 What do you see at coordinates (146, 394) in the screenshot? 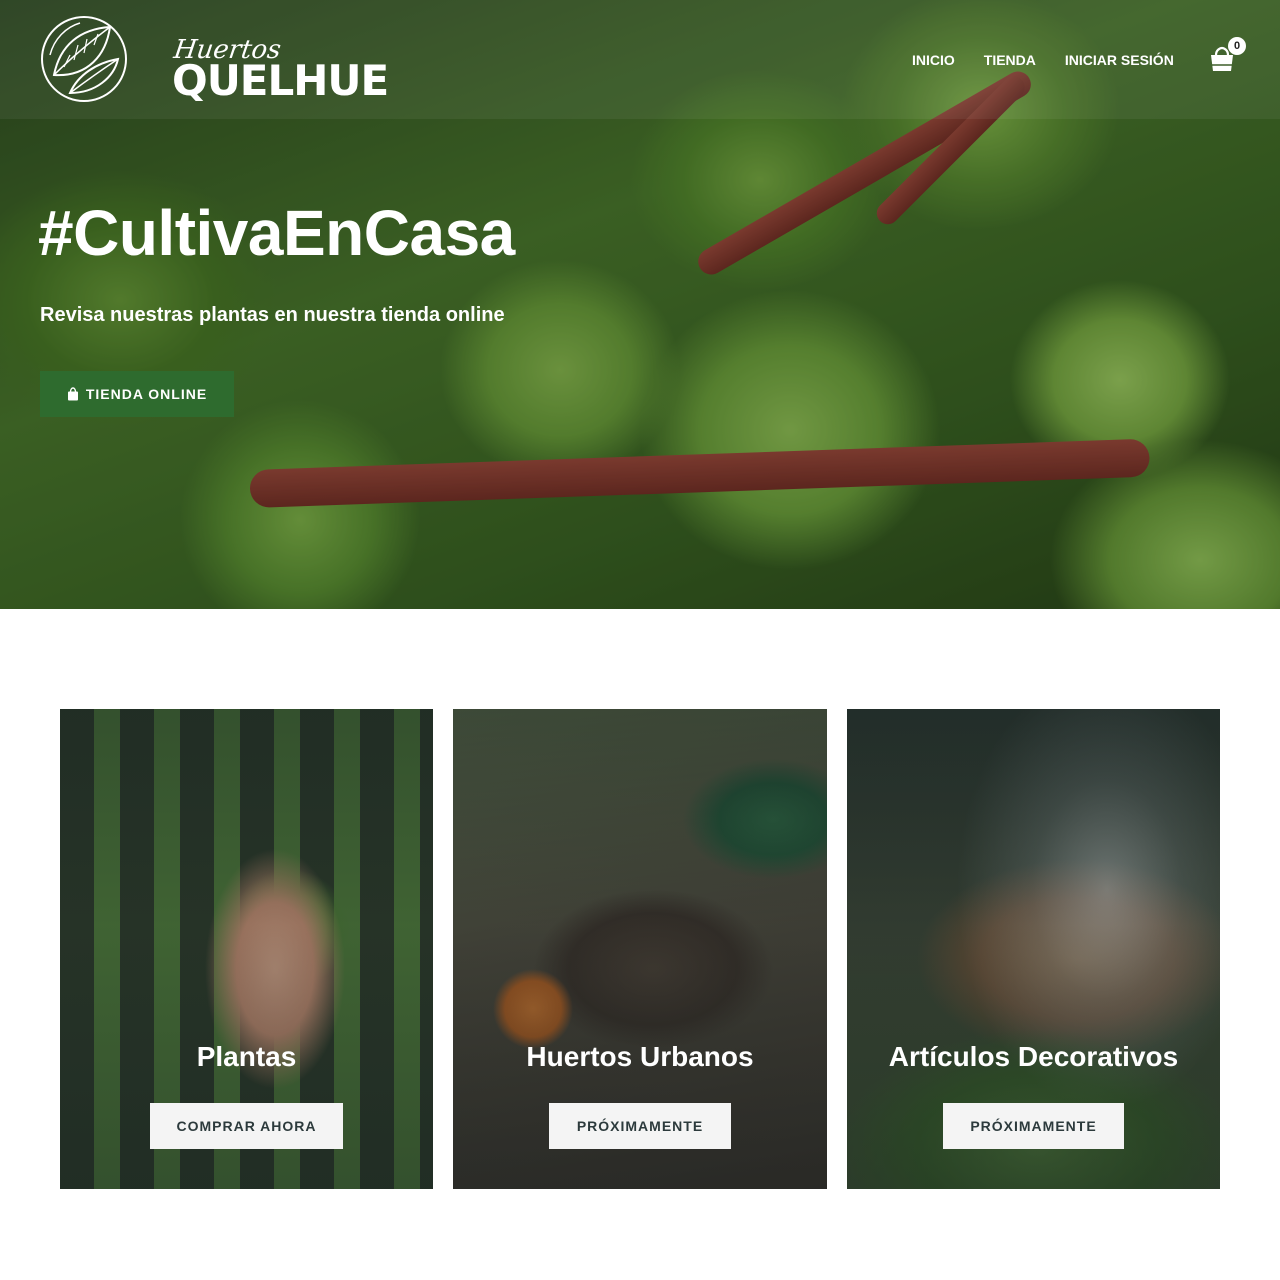
I see `online-store-button-label: TIENDA ONLINE` at bounding box center [146, 394].